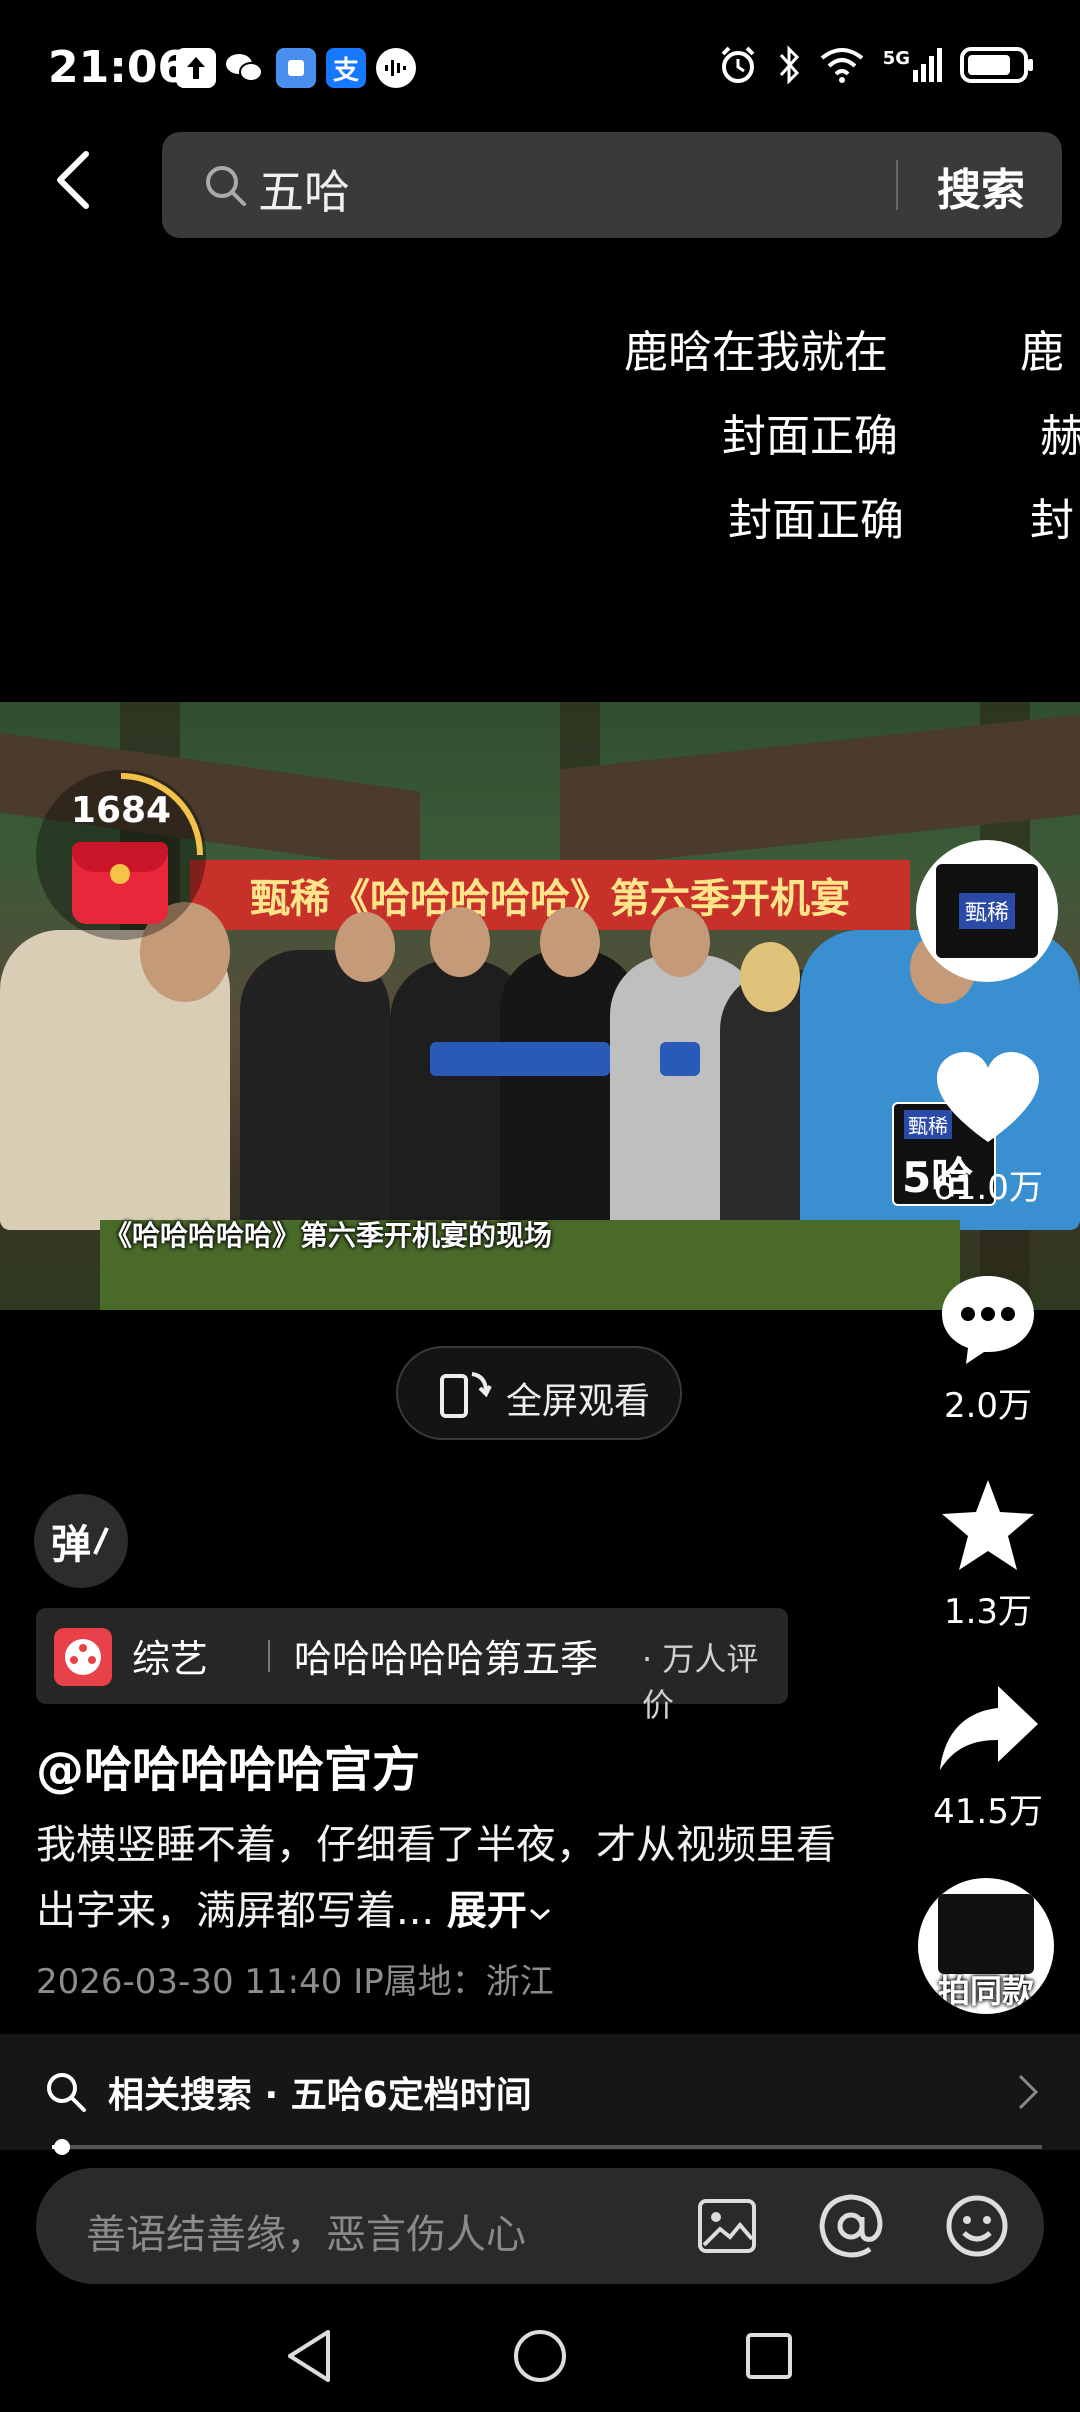 The image size is (1080, 2412). What do you see at coordinates (769, 2356) in the screenshot?
I see `nav-recents-icon` at bounding box center [769, 2356].